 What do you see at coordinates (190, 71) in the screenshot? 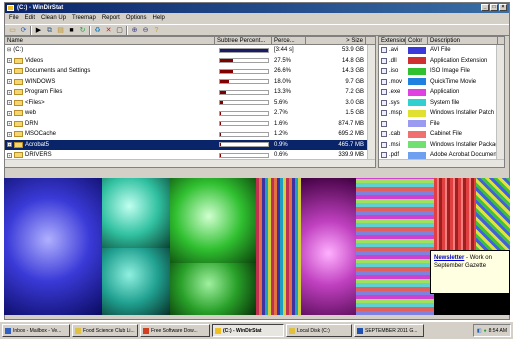
I see `tree-row: + Documents and Settings 26.6% 14.3 GB` at bounding box center [190, 71].